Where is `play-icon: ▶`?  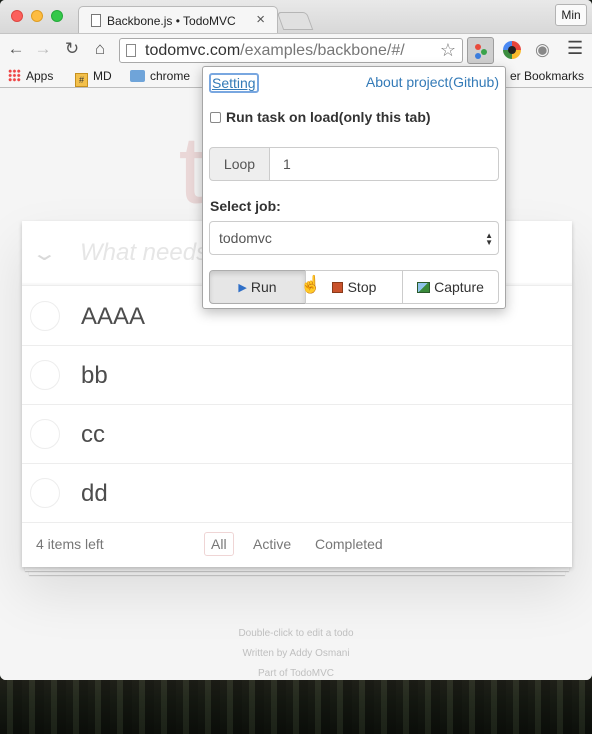
play-icon: ▶ is located at coordinates (242, 288).